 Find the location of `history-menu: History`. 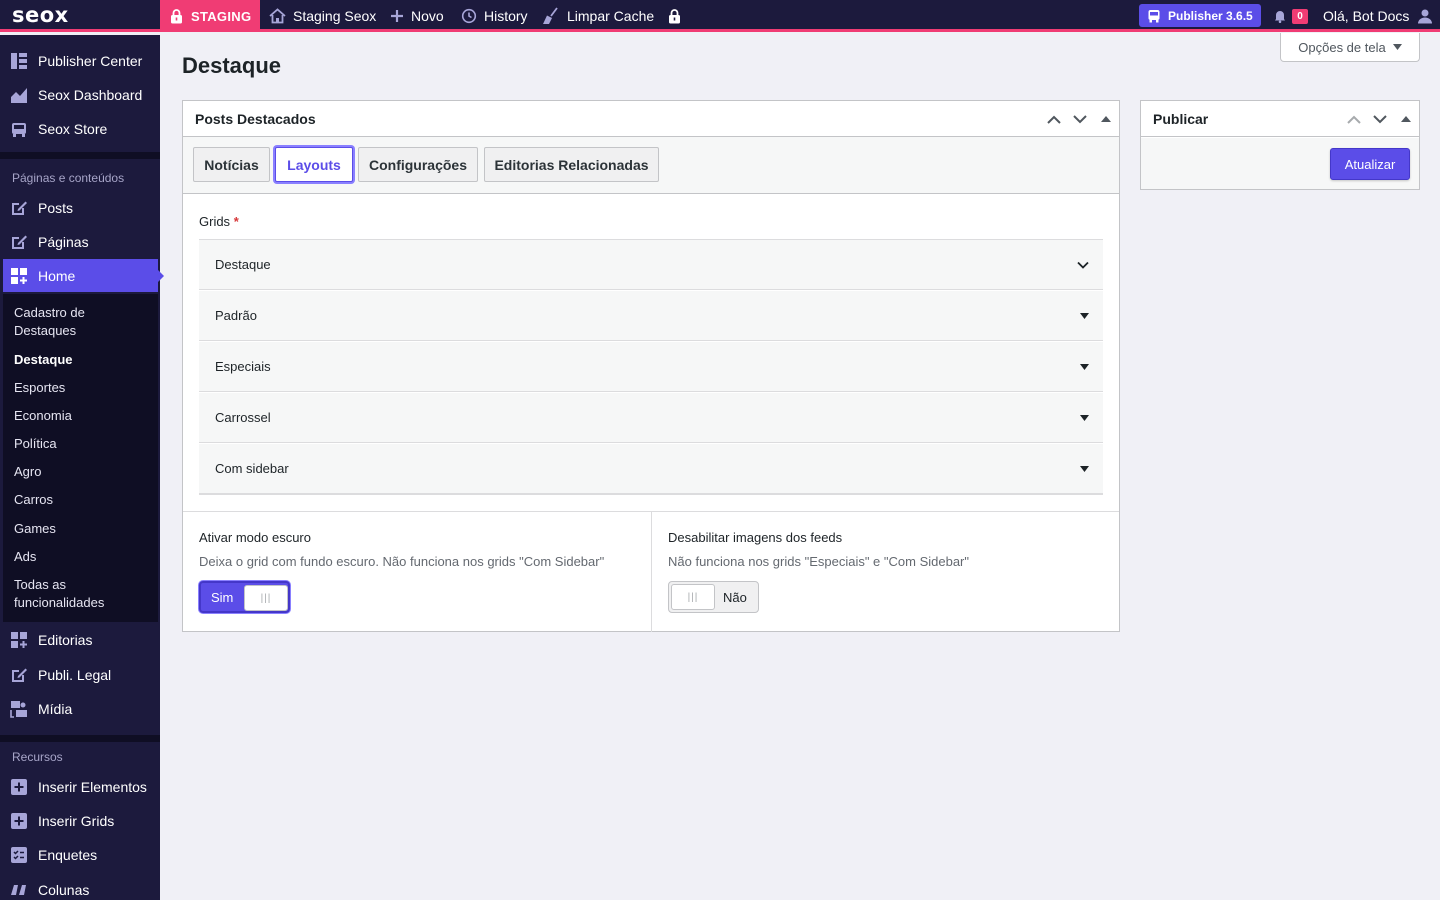

history-menu: History is located at coordinates (494, 16).